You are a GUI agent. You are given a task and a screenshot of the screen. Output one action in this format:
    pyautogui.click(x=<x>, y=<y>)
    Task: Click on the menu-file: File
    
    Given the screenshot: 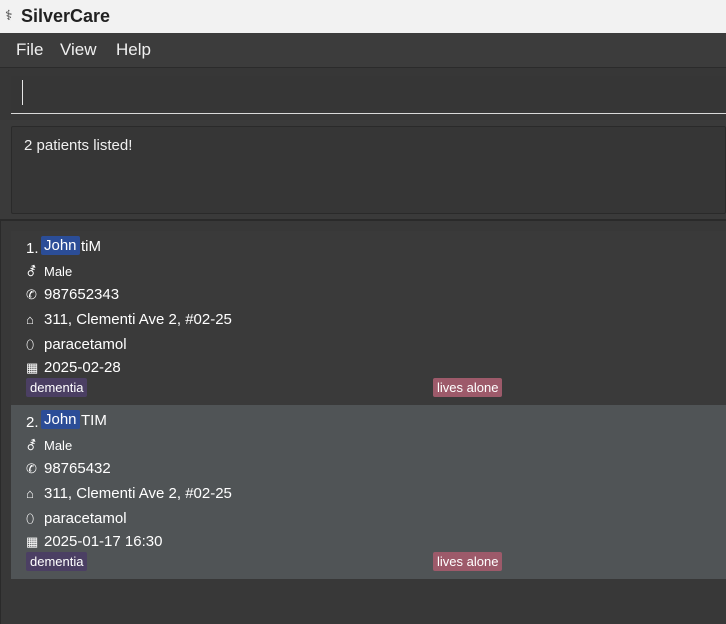 What is the action you would take?
    pyautogui.click(x=29, y=50)
    